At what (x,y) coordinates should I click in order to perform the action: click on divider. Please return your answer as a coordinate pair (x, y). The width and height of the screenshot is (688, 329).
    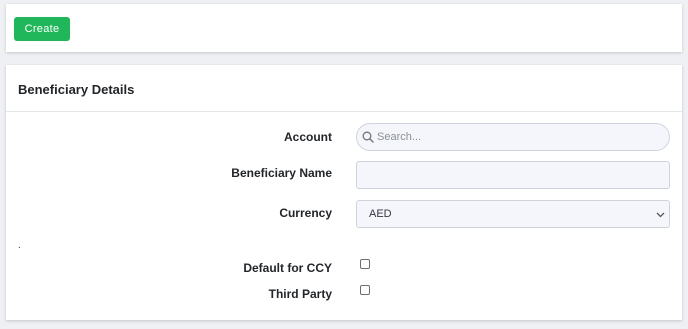
    Looking at the image, I should click on (344, 111).